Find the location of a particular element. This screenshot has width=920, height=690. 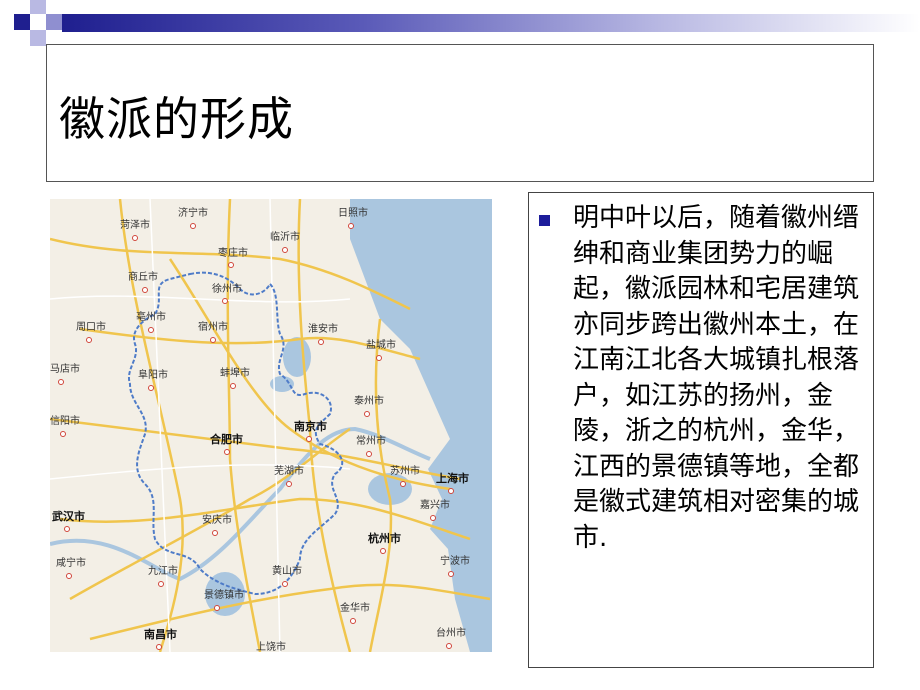

city-label: 亳州市 is located at coordinates (151, 317).